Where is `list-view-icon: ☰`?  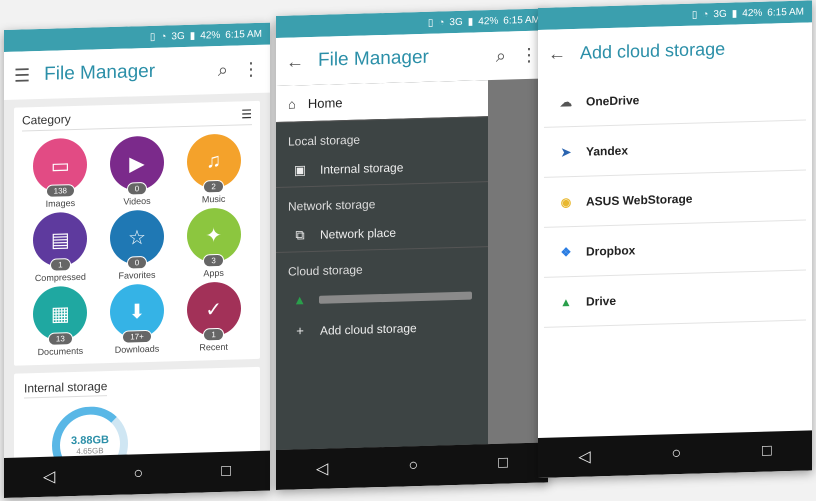
list-view-icon: ☰ is located at coordinates (246, 114).